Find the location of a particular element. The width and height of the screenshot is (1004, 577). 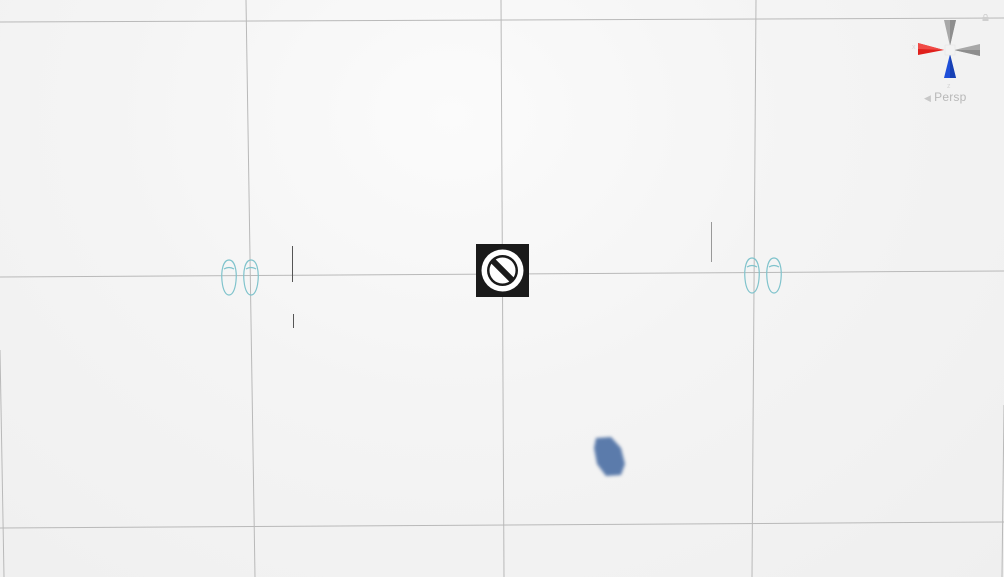

axis-gizmo: x z is located at coordinates (950, 56).